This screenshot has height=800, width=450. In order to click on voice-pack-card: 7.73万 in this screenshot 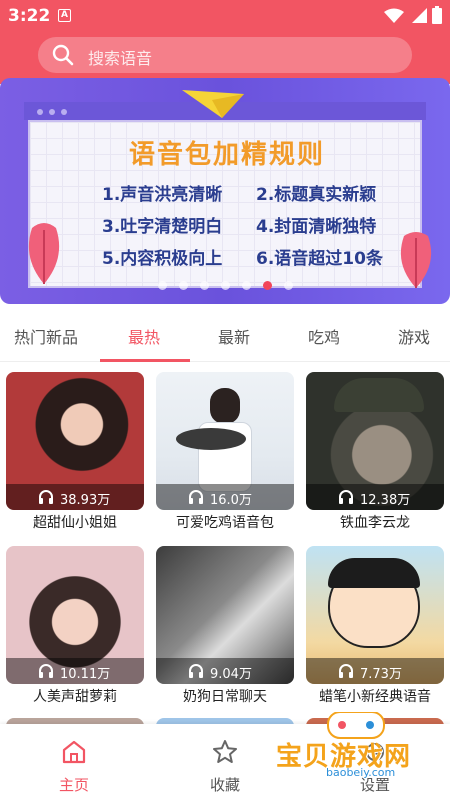, I will do `click(375, 615)`.